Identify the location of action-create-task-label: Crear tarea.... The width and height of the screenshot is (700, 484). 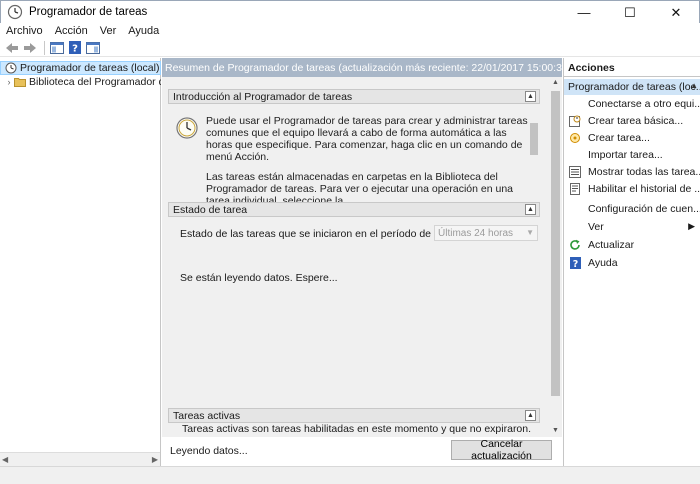
(619, 138).